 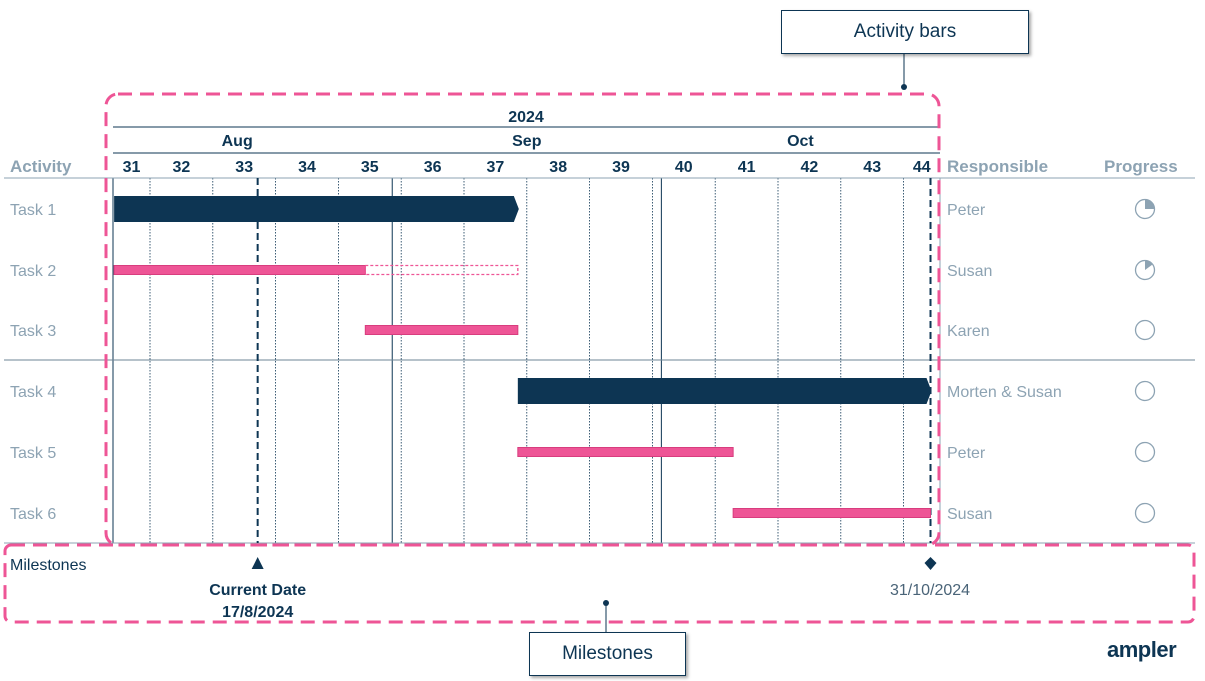 What do you see at coordinates (558, 167) in the screenshot?
I see `week-label: 38` at bounding box center [558, 167].